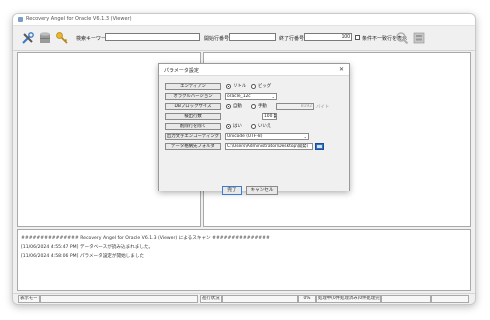  I want to click on end-row-label: 終了行番号, so click(292, 39).